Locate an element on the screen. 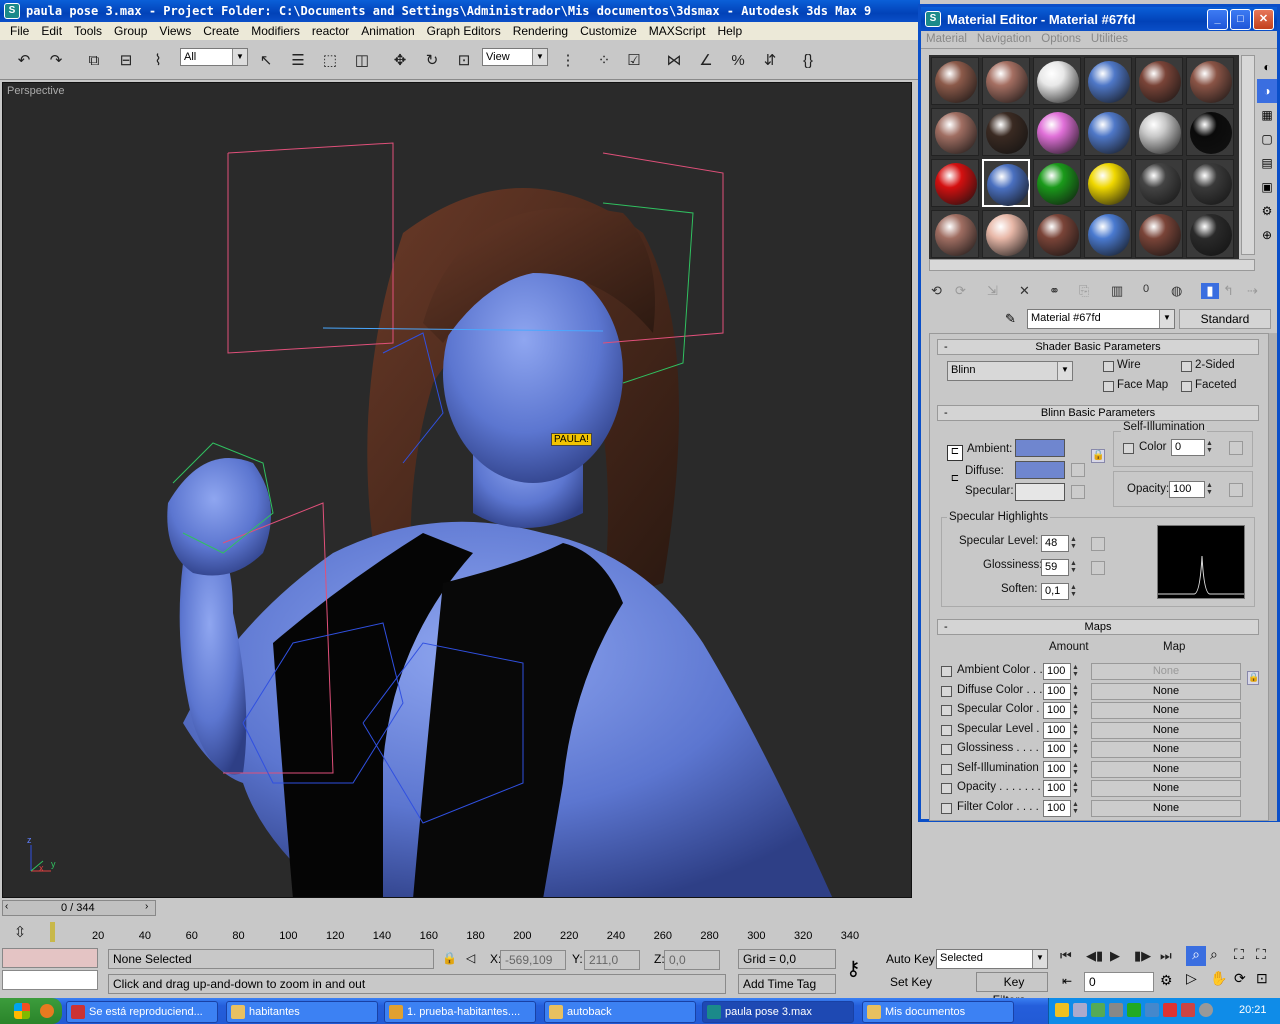  self-illum-value-spinner: 0 ▲ ▼ is located at coordinates (1192, 447).